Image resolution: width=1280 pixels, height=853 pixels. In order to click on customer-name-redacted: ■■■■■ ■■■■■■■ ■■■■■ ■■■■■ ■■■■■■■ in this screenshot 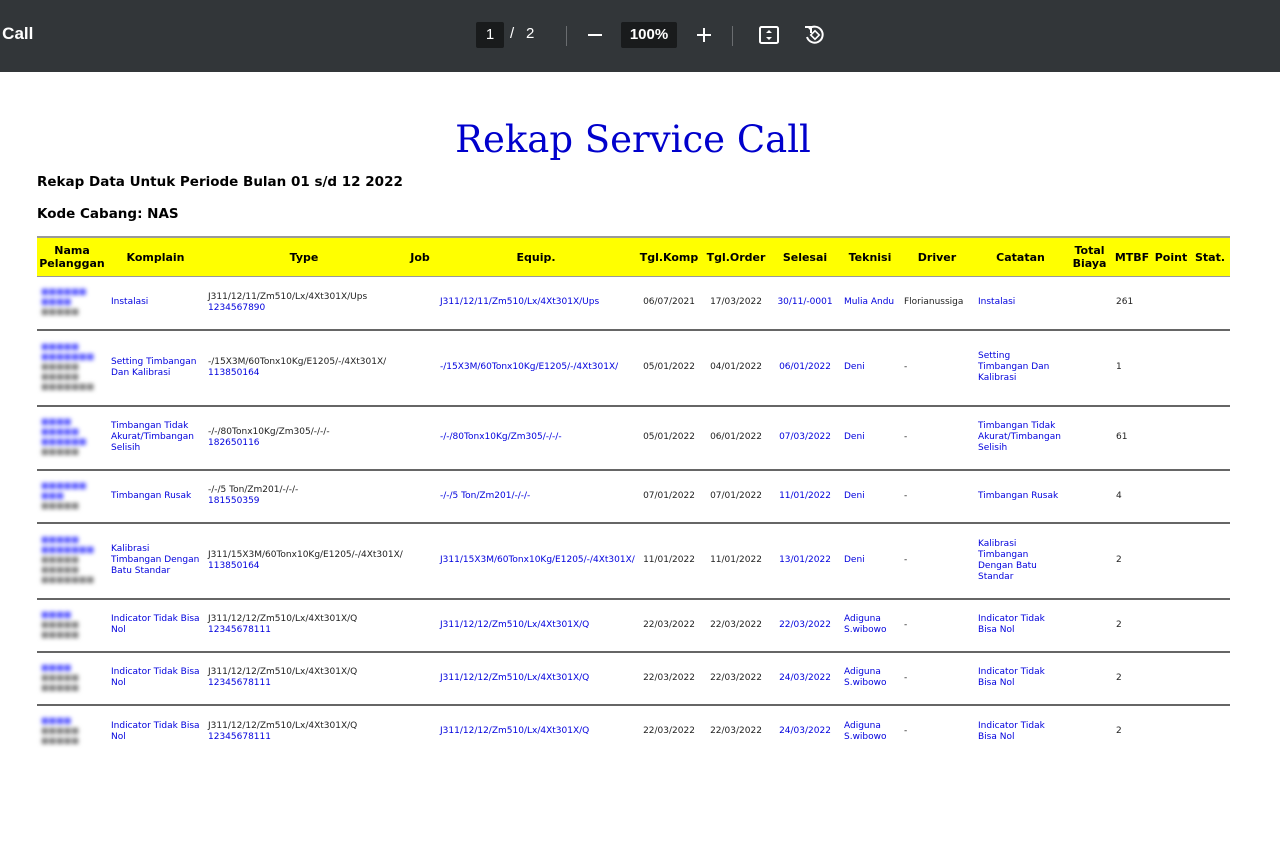, I will do `click(72, 368)`.